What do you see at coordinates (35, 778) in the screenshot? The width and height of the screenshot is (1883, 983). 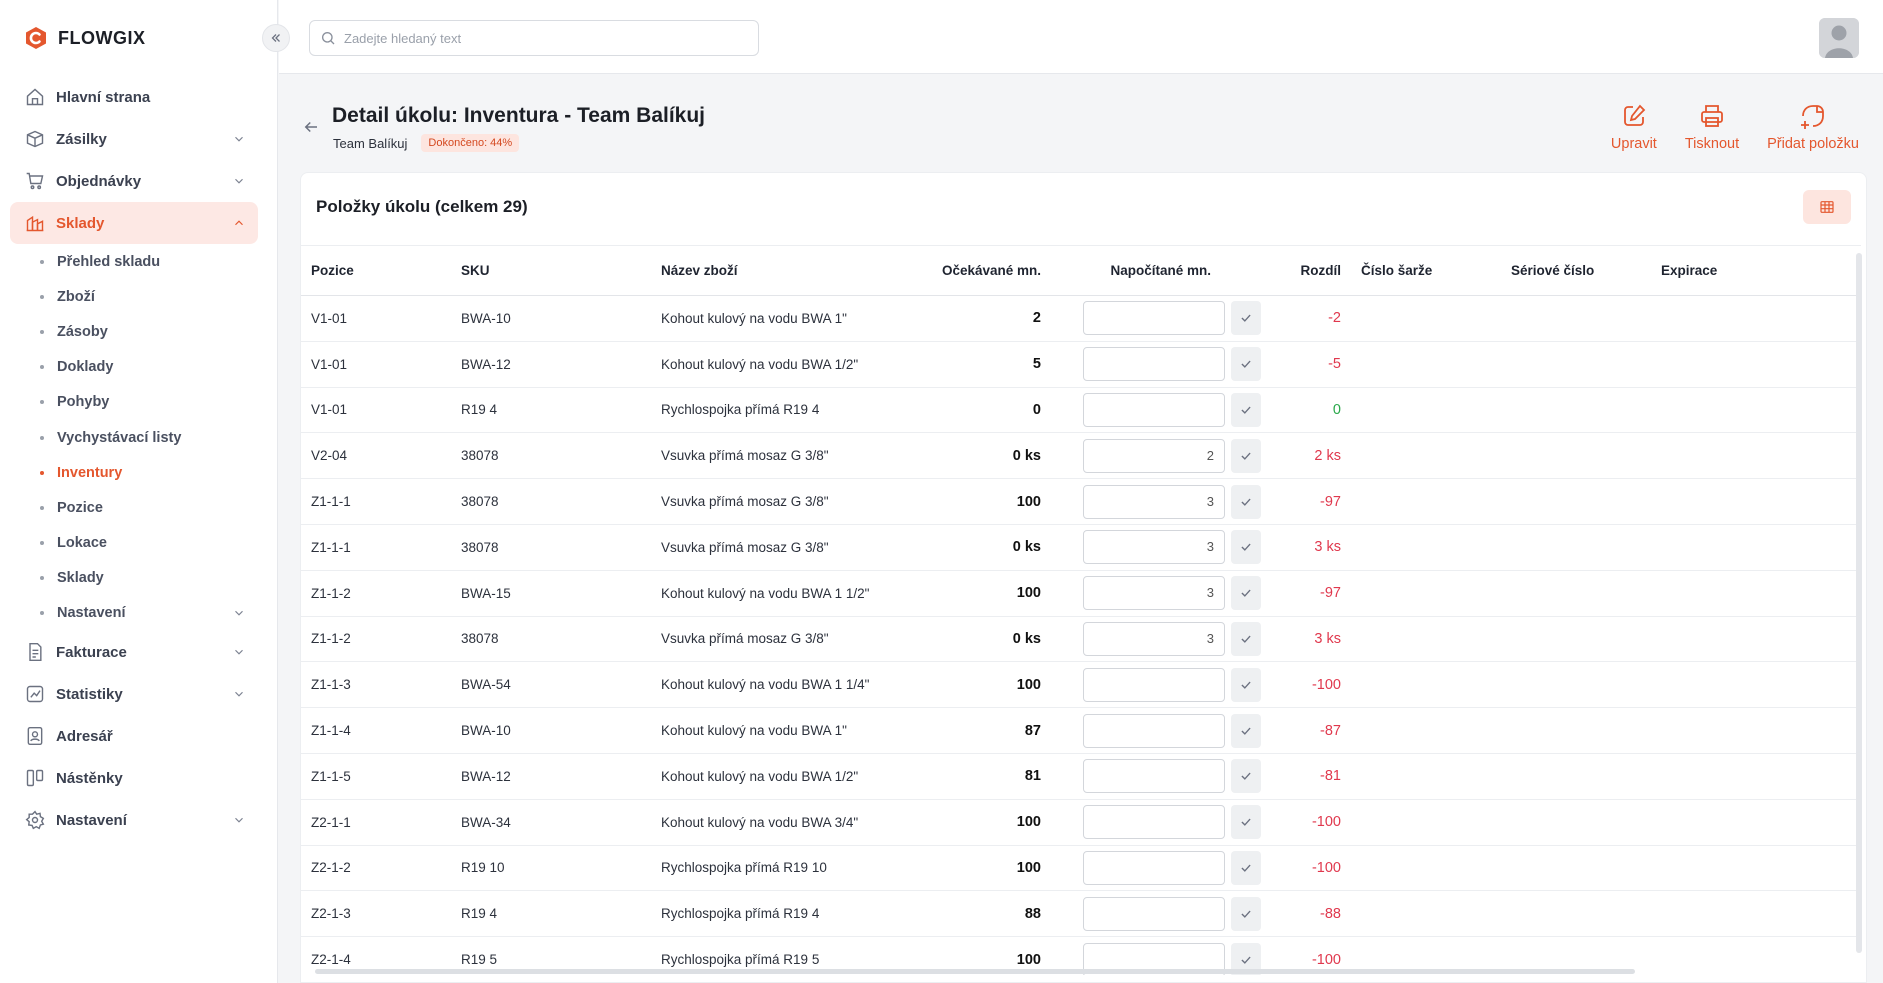 I see `boards-icon` at bounding box center [35, 778].